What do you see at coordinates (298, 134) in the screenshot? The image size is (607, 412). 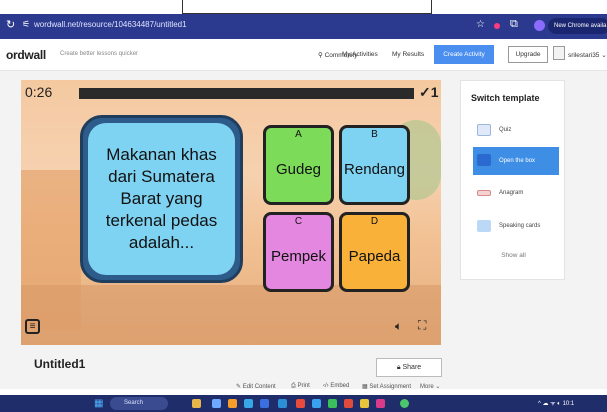 I see `answer-letter: A` at bounding box center [298, 134].